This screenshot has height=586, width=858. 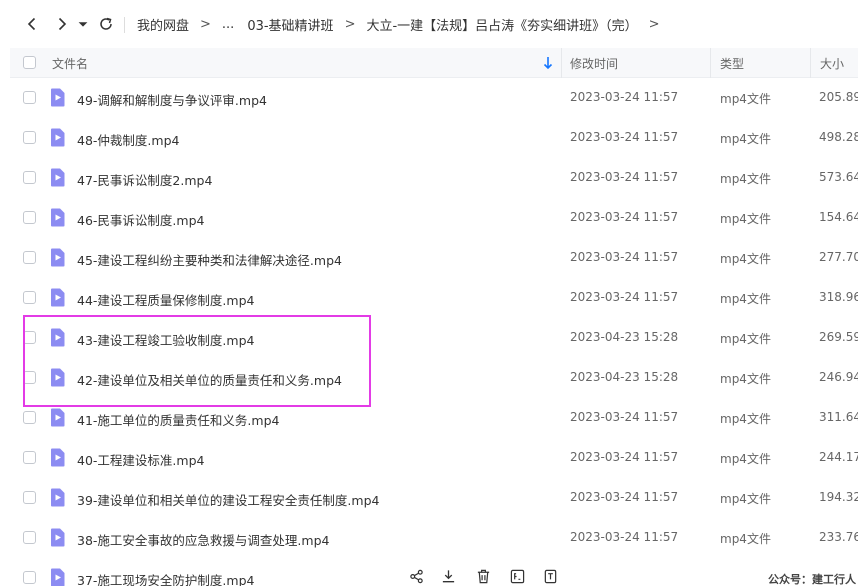 What do you see at coordinates (178, 420) in the screenshot?
I see `file-name: 41-施工单位的质量责任和义务.mp4` at bounding box center [178, 420].